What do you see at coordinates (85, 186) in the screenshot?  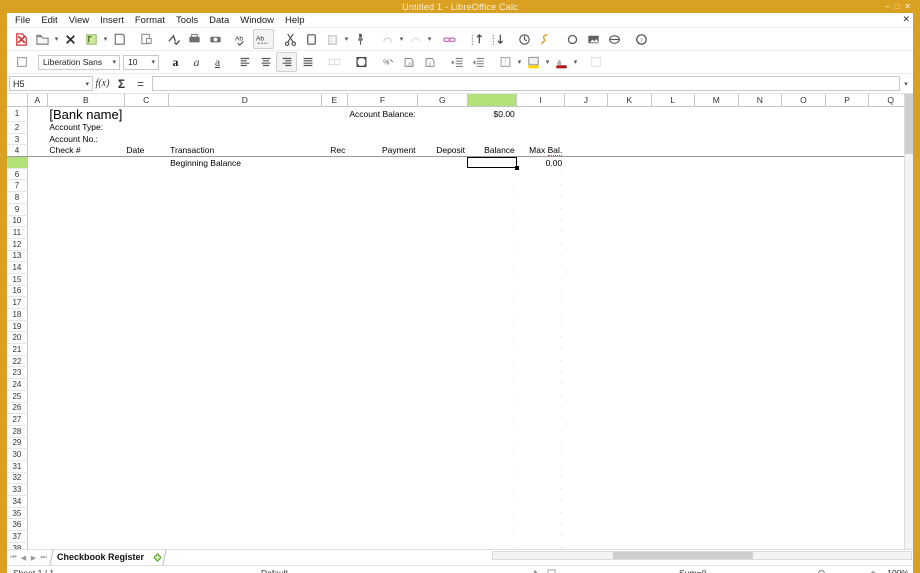 I see `cell-B7` at bounding box center [85, 186].